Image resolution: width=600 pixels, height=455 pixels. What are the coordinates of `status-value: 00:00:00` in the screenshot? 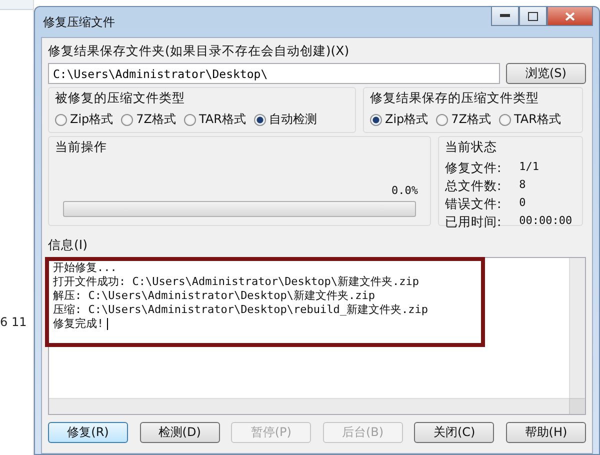 It's located at (546, 221).